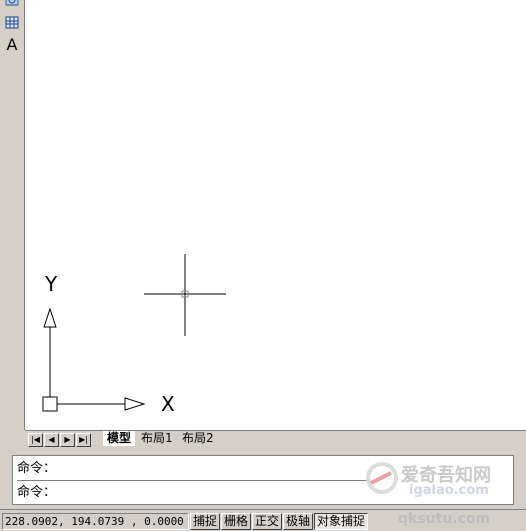 The image size is (526, 531). Describe the element at coordinates (205, 521) in the screenshot. I see `snap-button: 捕捉` at that location.